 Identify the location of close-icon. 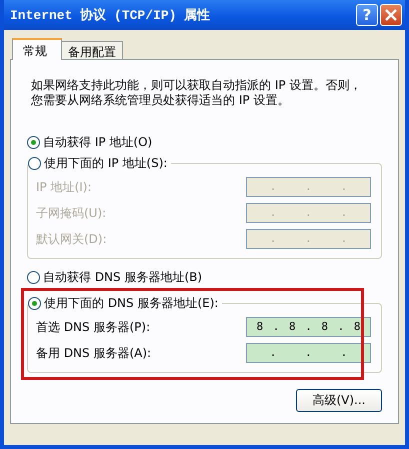
(391, 15).